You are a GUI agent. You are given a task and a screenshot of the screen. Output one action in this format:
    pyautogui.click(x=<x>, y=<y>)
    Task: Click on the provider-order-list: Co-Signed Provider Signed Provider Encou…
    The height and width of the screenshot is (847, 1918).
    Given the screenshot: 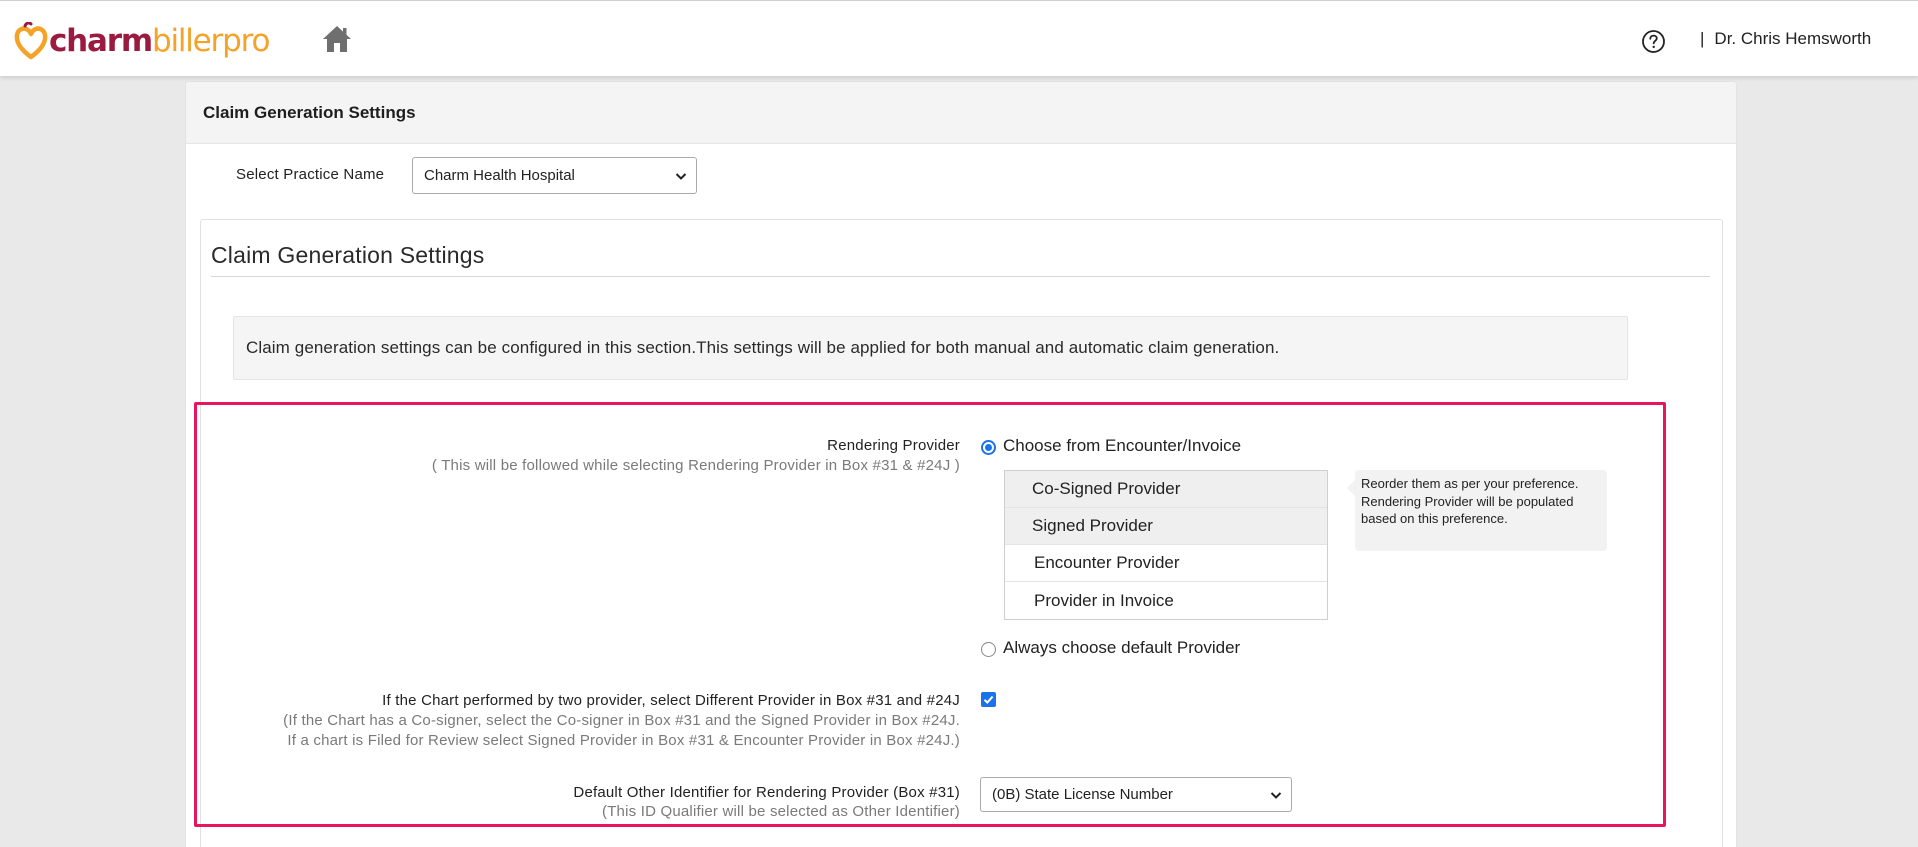 What is the action you would take?
    pyautogui.click(x=1166, y=545)
    